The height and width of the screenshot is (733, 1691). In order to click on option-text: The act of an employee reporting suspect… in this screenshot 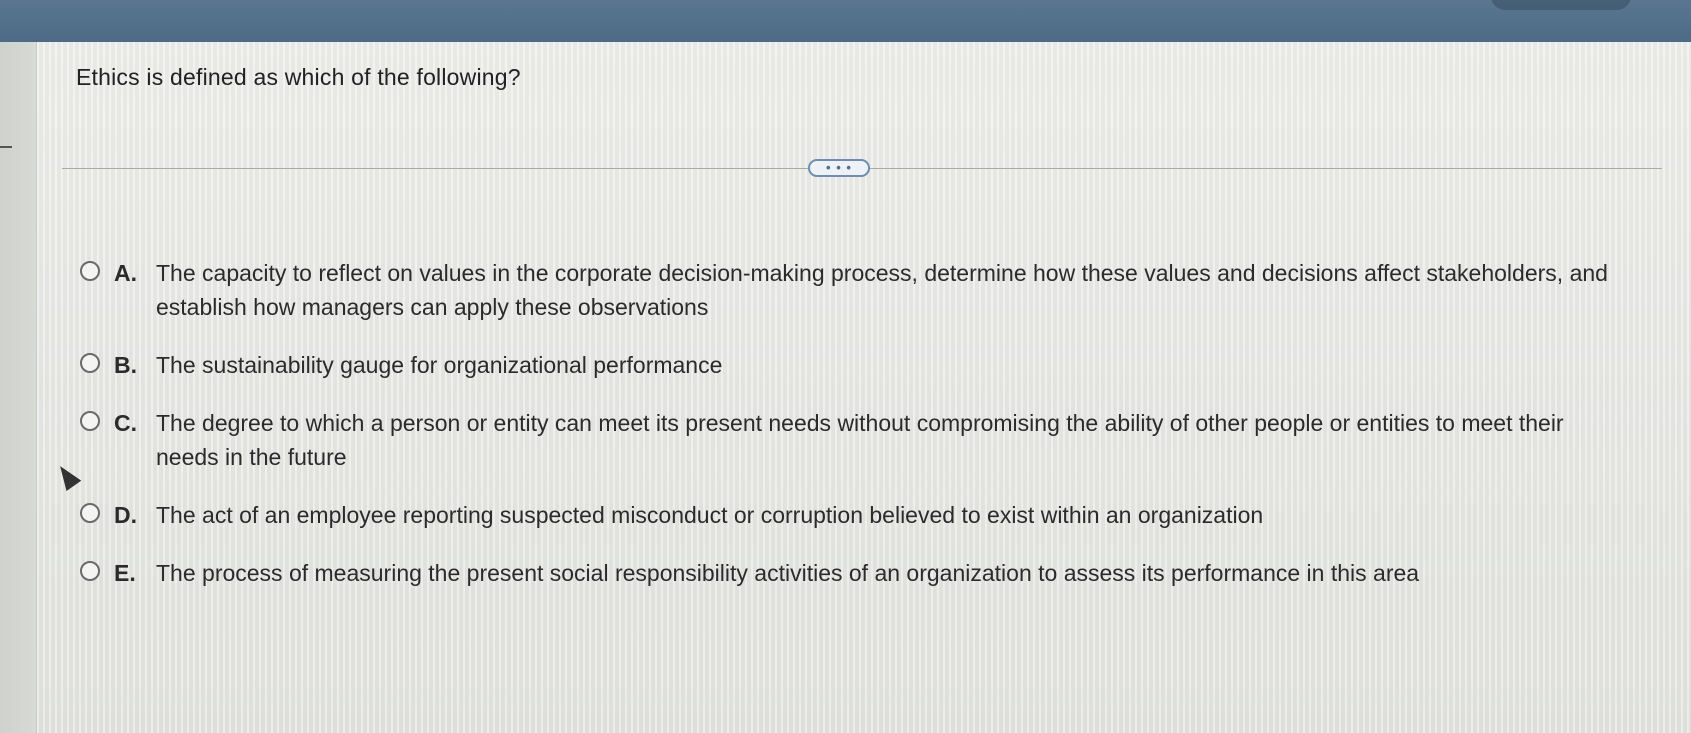, I will do `click(709, 515)`.